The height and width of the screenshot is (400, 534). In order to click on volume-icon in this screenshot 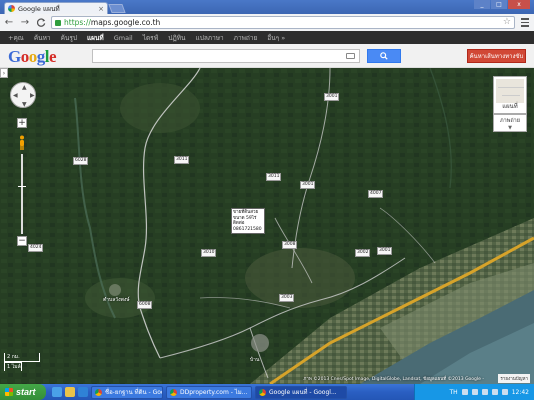, I will do `click(504, 392)`.